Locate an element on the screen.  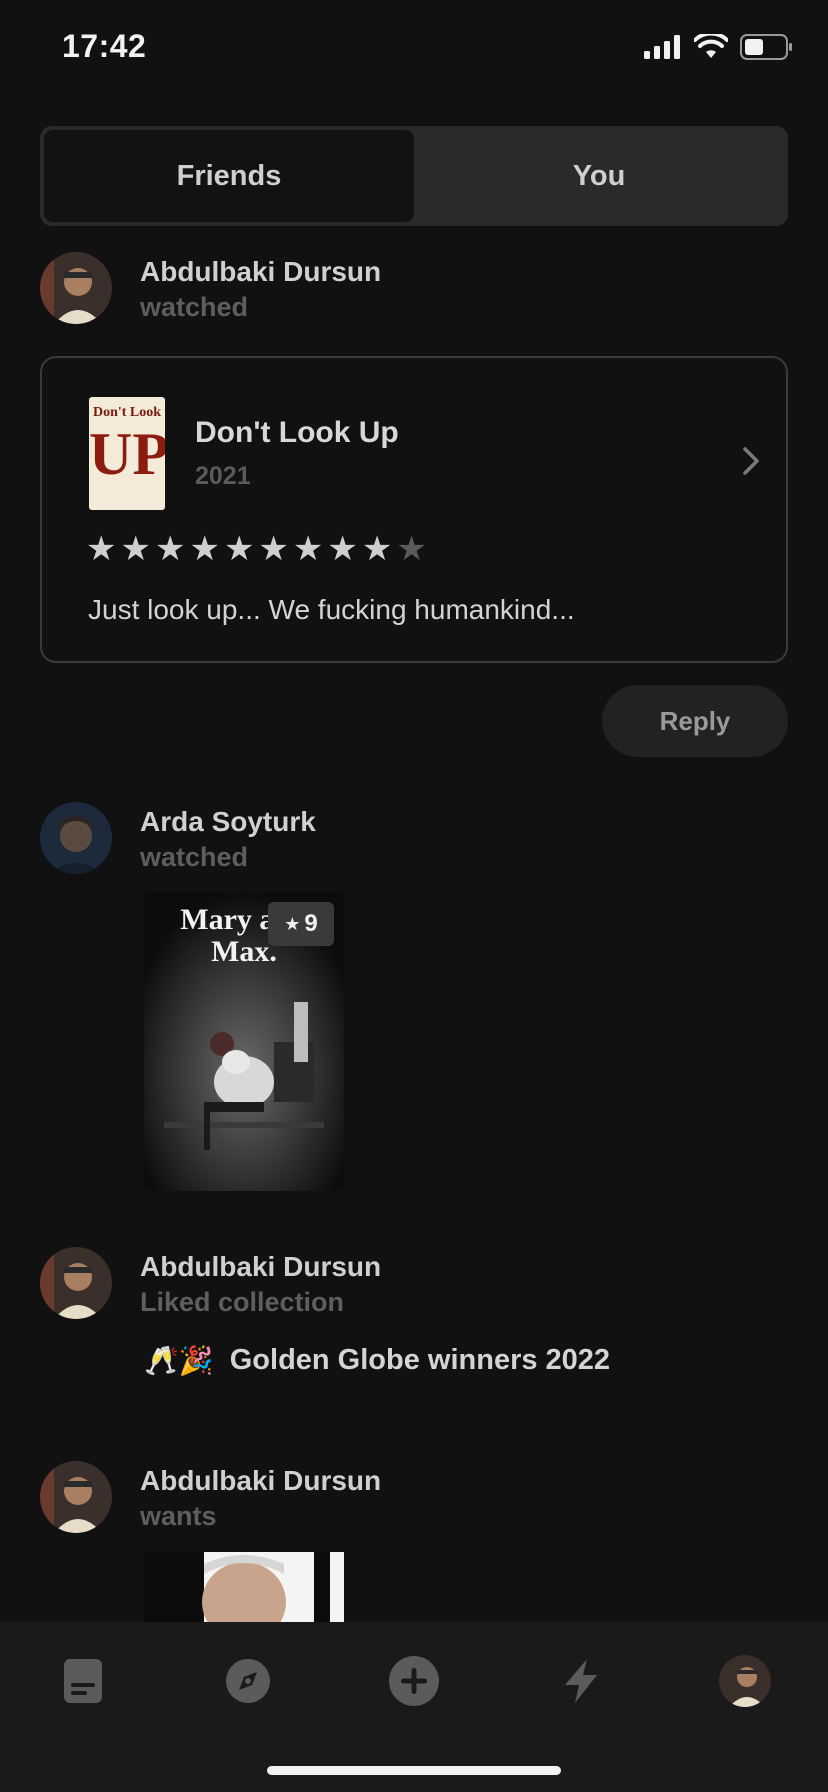
feed-segment-control: Friends You is located at coordinates (414, 176).